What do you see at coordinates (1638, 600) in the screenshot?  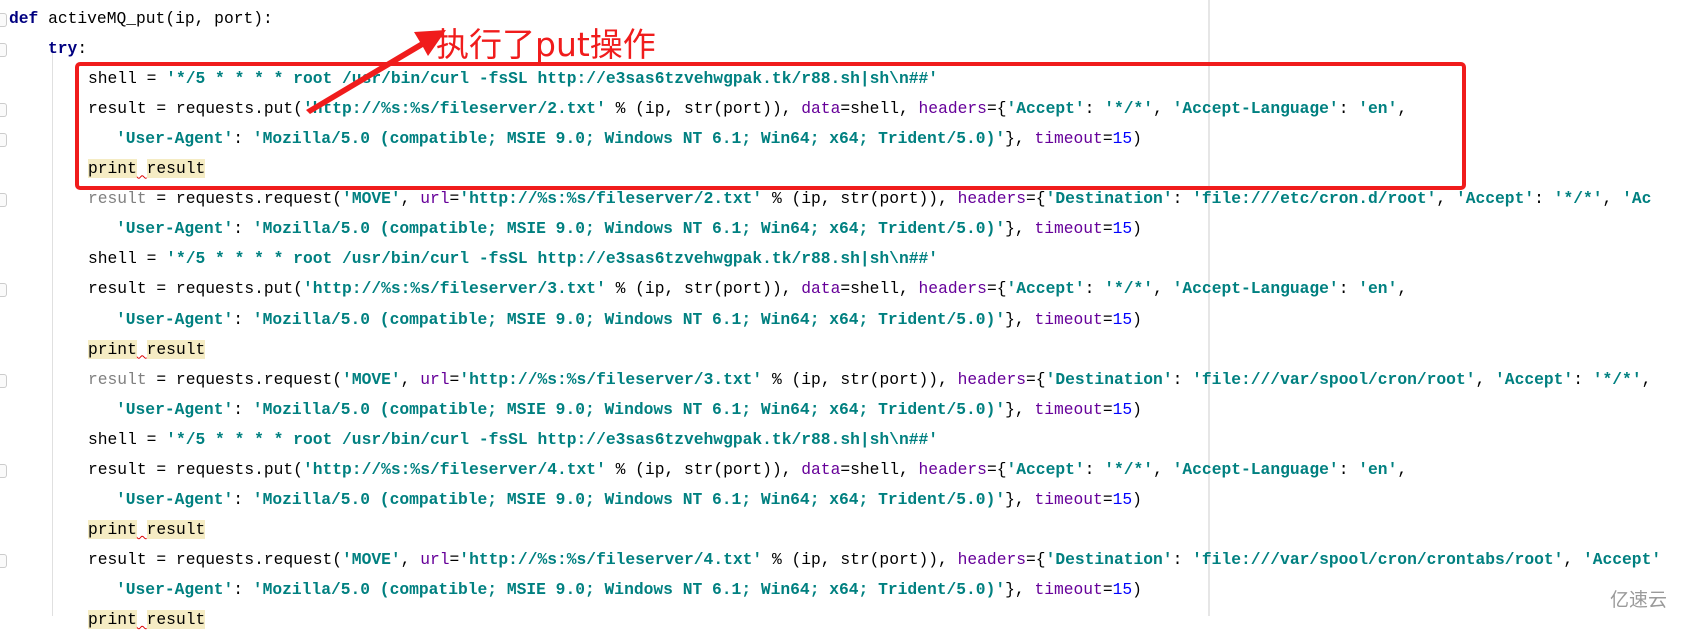 I see `watermark-logo: 亿速云` at bounding box center [1638, 600].